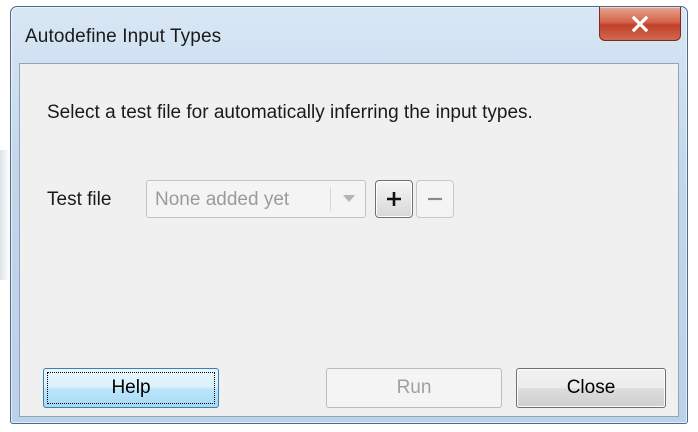  I want to click on test-file-dropdown: None added yet, so click(256, 199).